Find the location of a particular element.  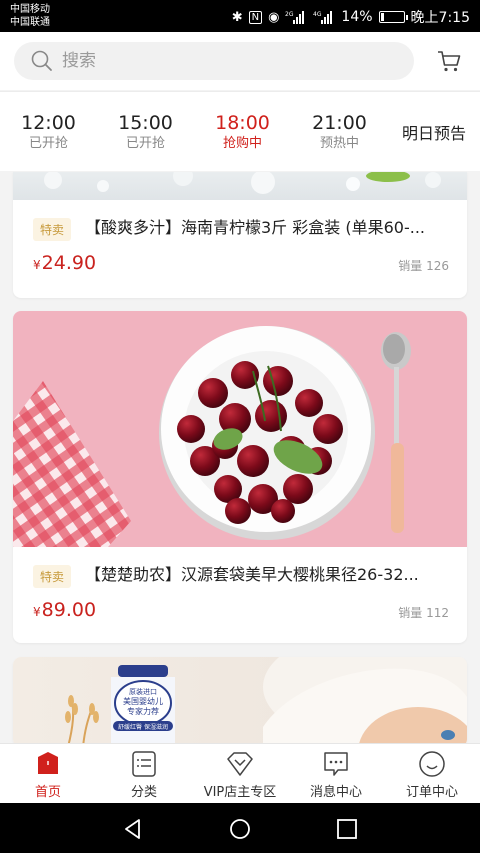

product-price: ¥24.90 is located at coordinates (64, 263).